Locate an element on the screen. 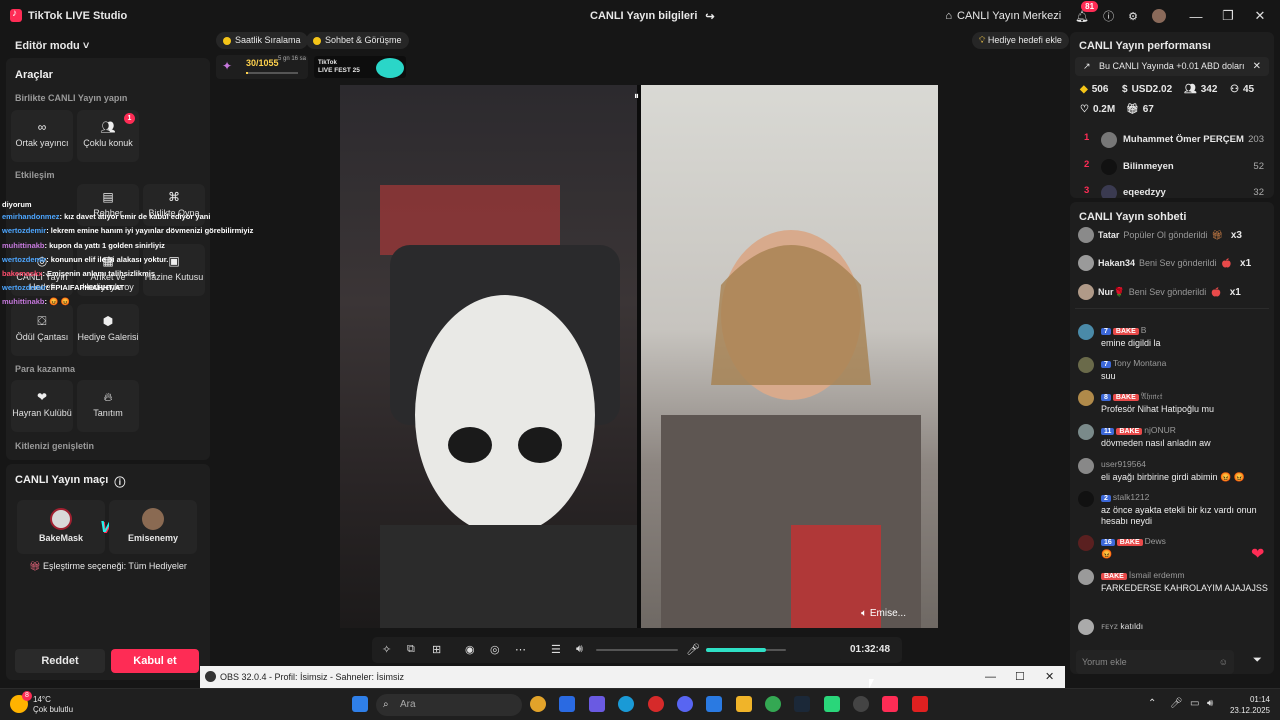 The width and height of the screenshot is (1280, 720). overlay-text: : Emişenin anlamı talihsizlikmiş is located at coordinates (98, 274).